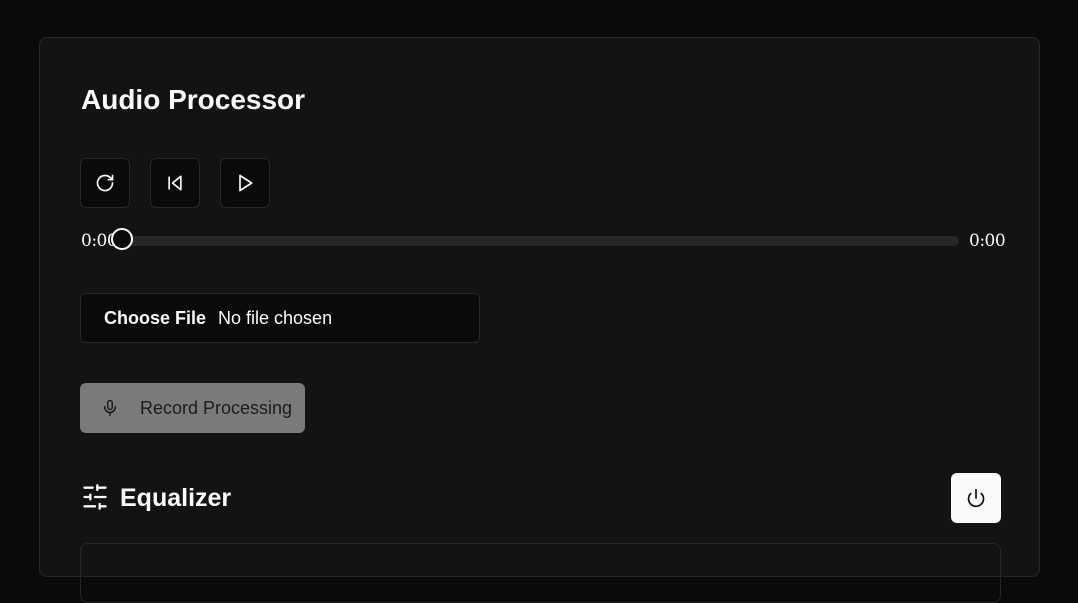  I want to click on reset-button, so click(105, 183).